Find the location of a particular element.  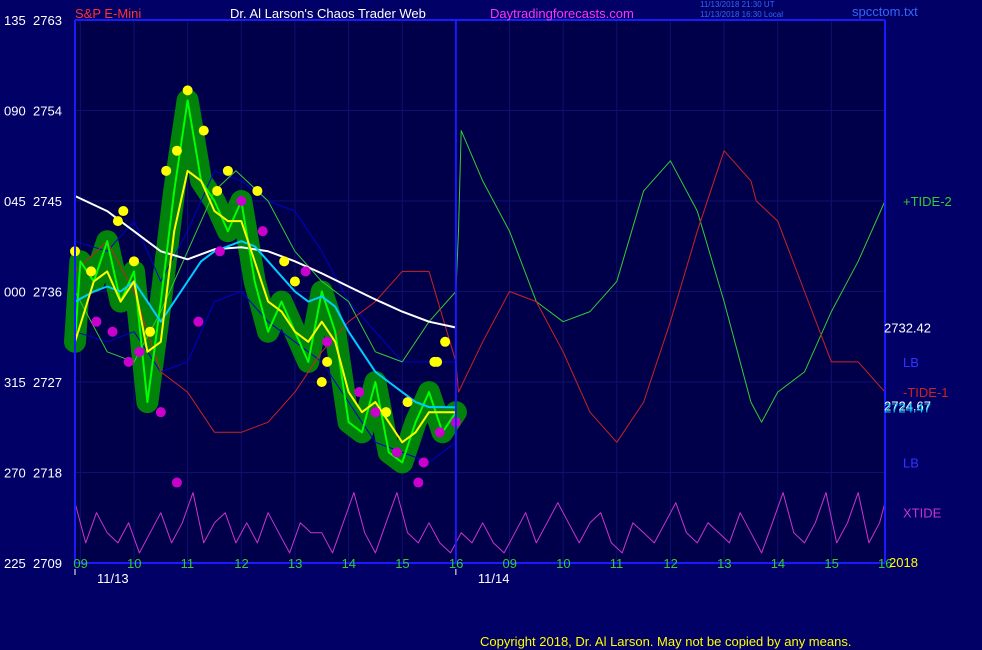

y-tick-price-label: 2754 is located at coordinates (47, 111).